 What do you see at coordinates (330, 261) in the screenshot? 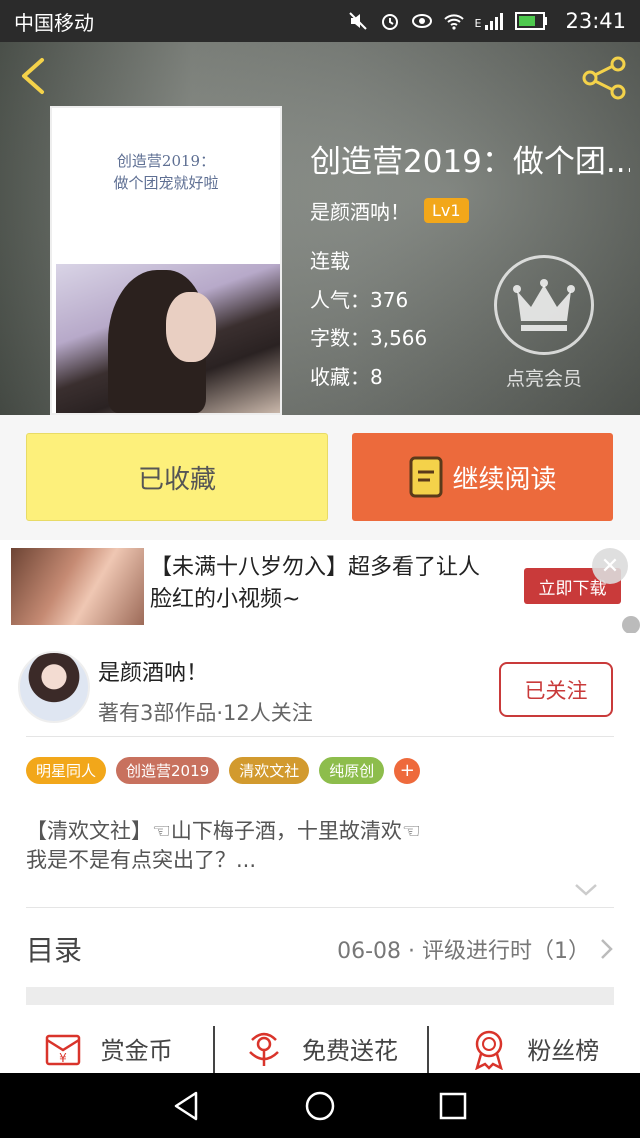
I see `serial-status: 连载` at bounding box center [330, 261].